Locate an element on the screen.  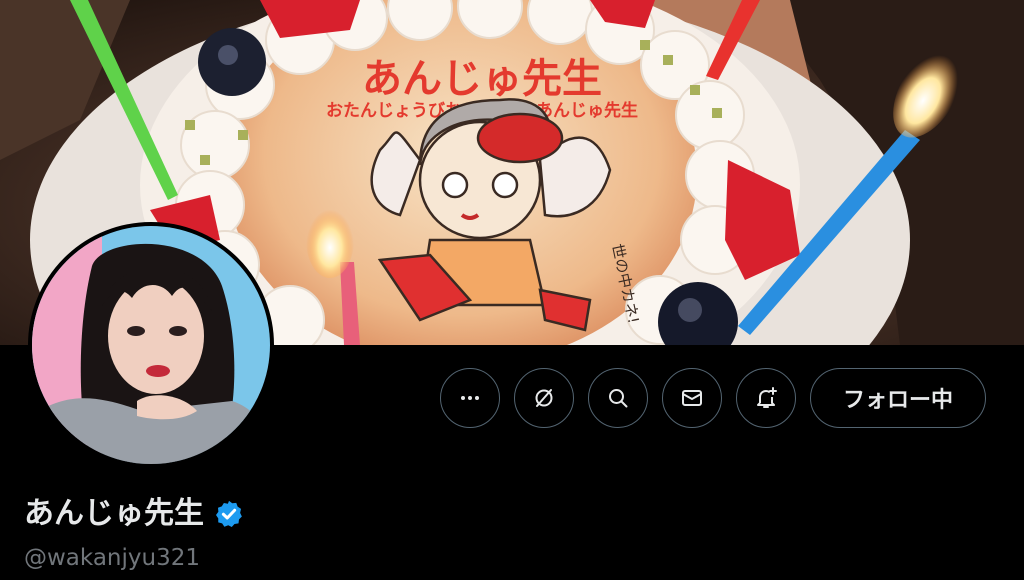
avatar is located at coordinates (151, 345).